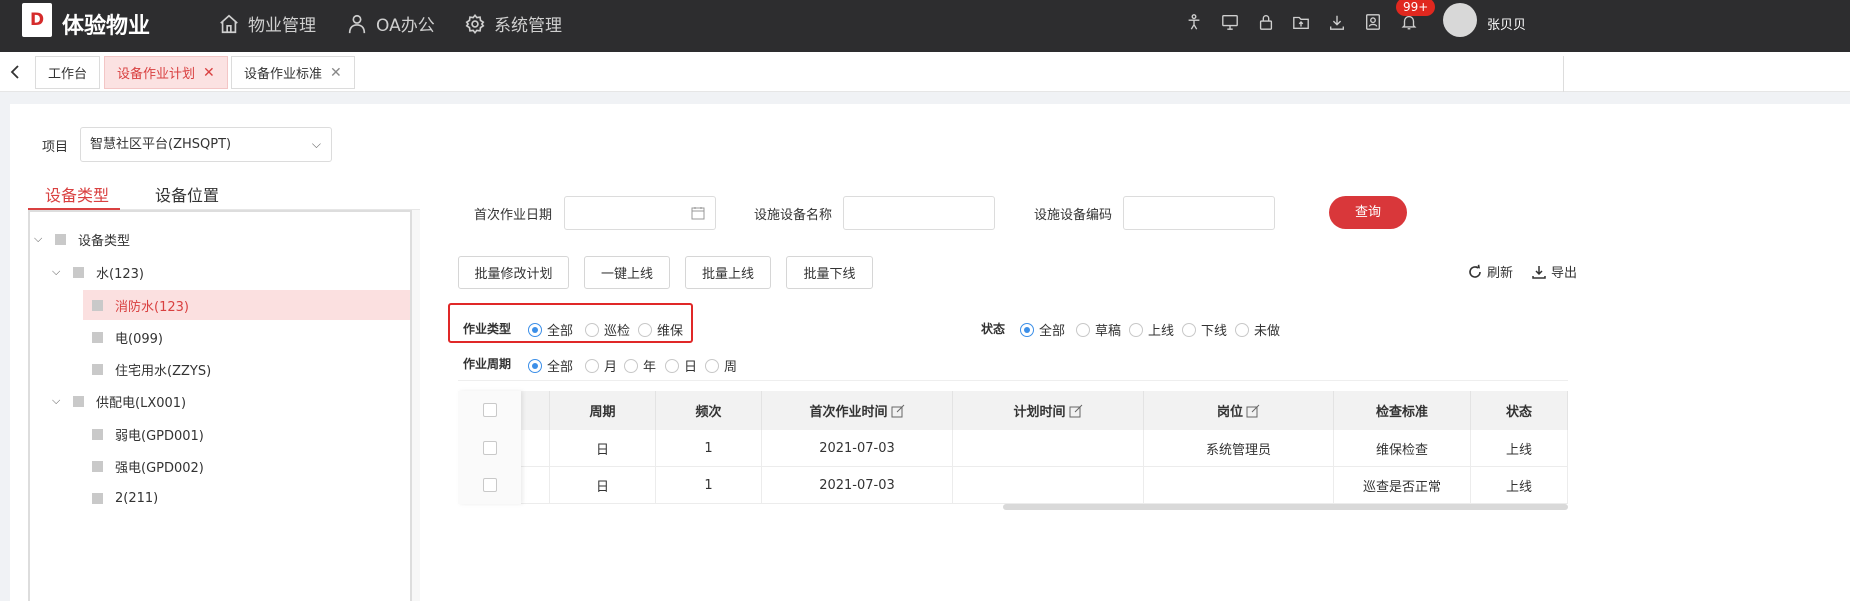 The image size is (1850, 601). I want to click on one-click-online-button: 一键上线, so click(627, 272).